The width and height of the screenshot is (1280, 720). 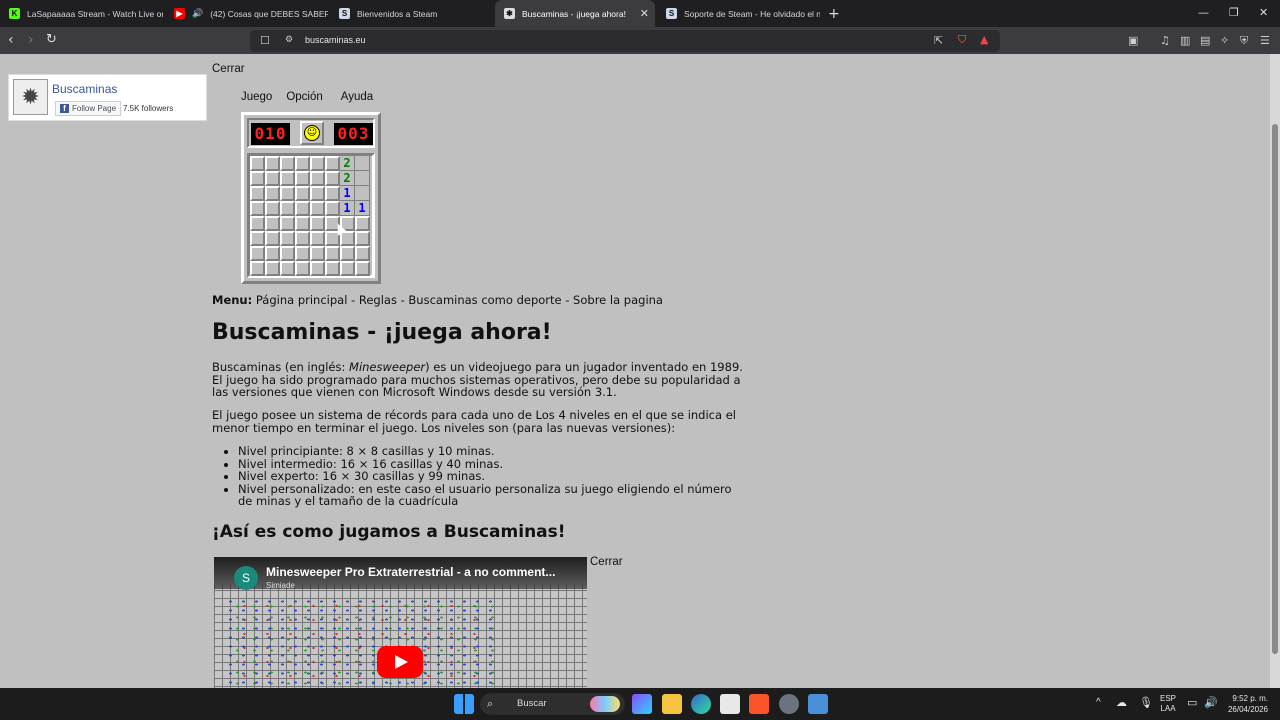 What do you see at coordinates (81, 13) in the screenshot?
I see `tab-kick: K LaSapaaaaa Stream - Watch Live on K` at bounding box center [81, 13].